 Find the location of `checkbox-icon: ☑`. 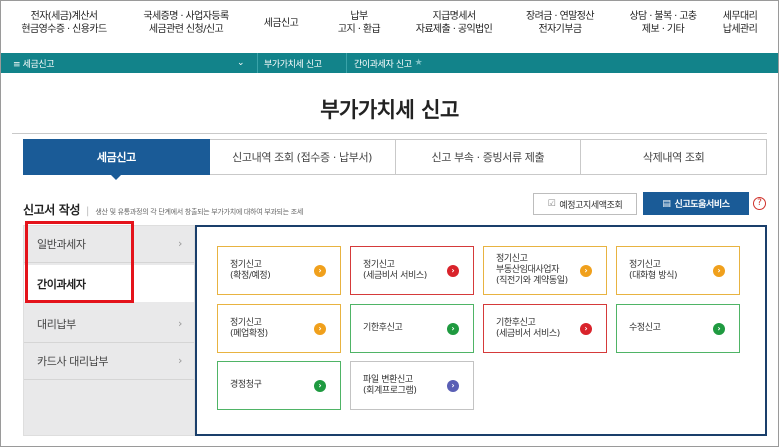

checkbox-icon: ☑ is located at coordinates (551, 204).